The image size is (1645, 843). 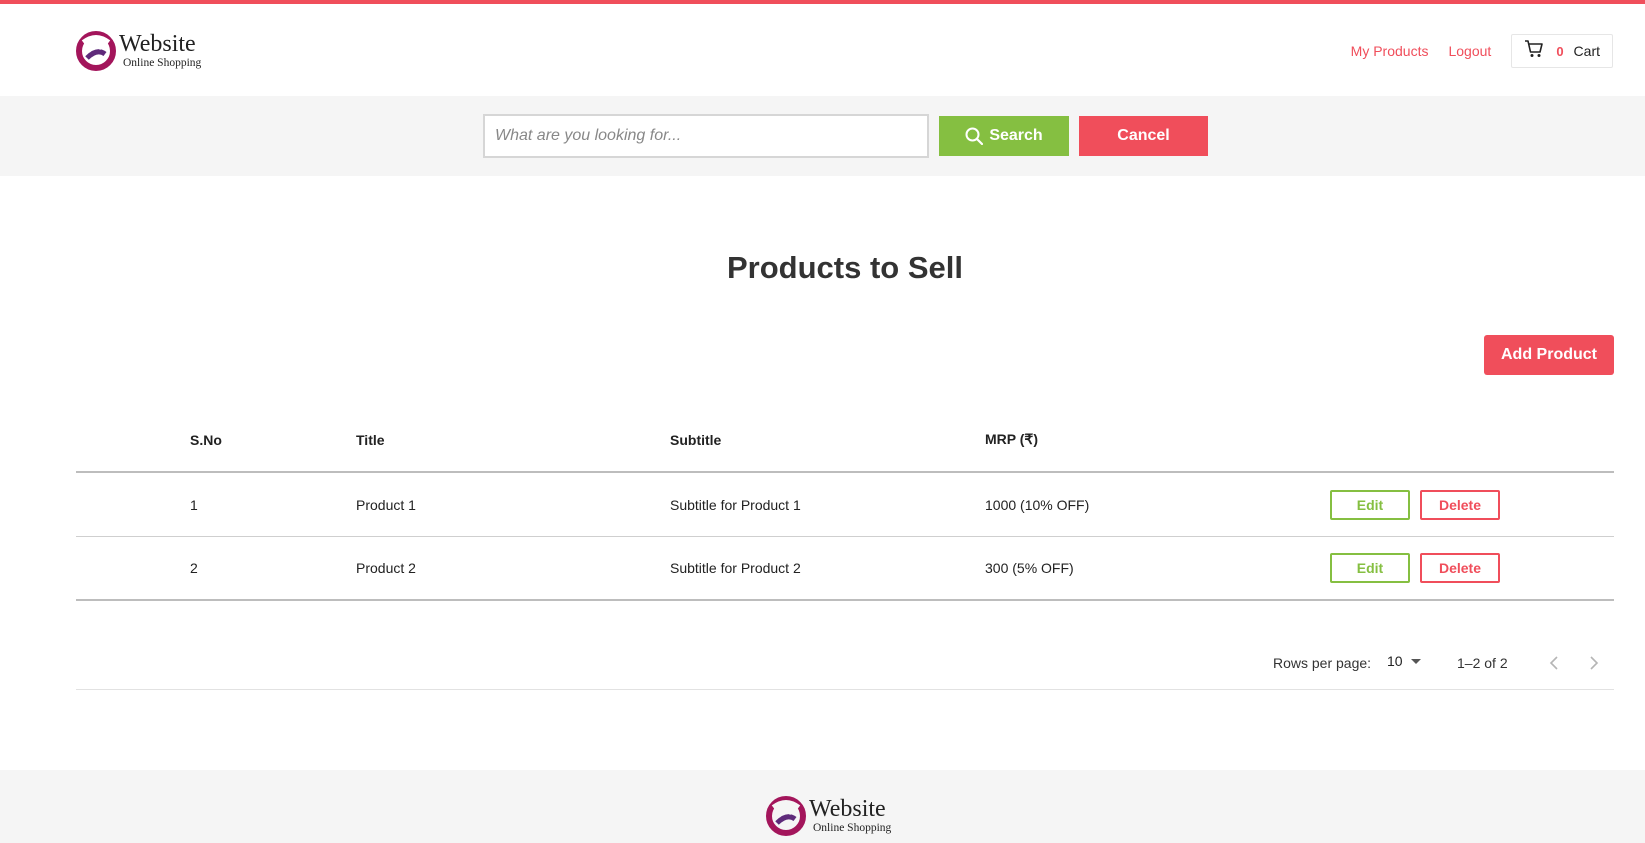 I want to click on pagination-range: 1–2 of 2, so click(x=1482, y=663).